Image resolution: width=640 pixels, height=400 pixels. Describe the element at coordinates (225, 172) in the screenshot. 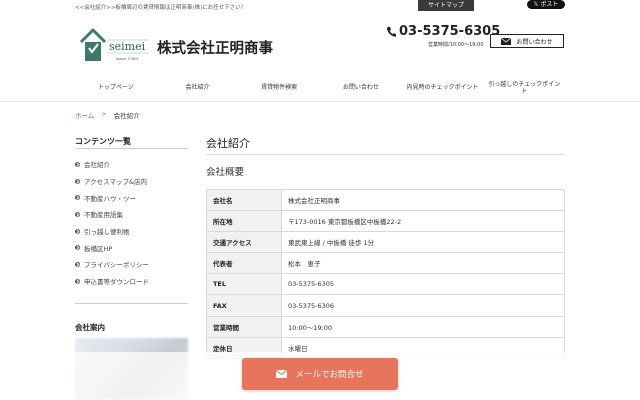

I see `section-title: 会社概要` at that location.